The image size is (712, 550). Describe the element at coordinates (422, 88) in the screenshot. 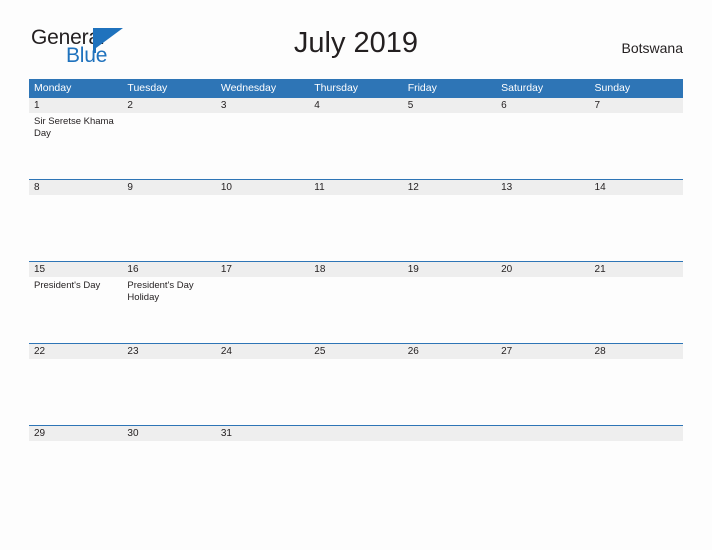

I see `weekday-header-friday: Friday` at that location.